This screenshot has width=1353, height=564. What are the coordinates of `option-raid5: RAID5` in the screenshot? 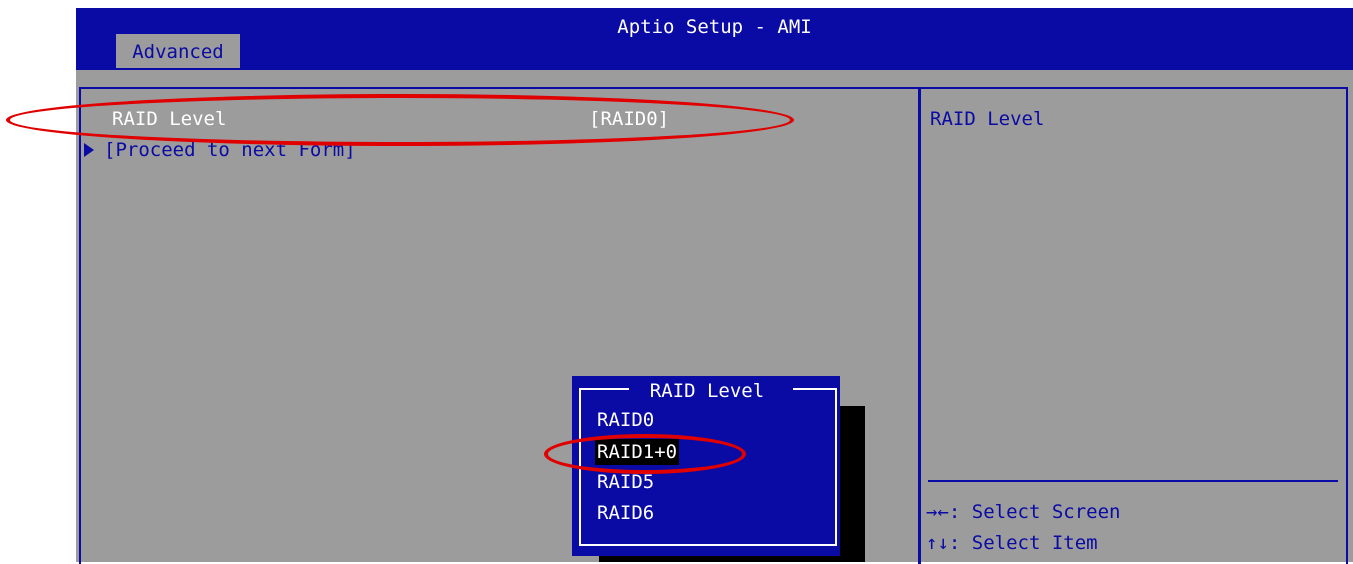 It's located at (625, 482).